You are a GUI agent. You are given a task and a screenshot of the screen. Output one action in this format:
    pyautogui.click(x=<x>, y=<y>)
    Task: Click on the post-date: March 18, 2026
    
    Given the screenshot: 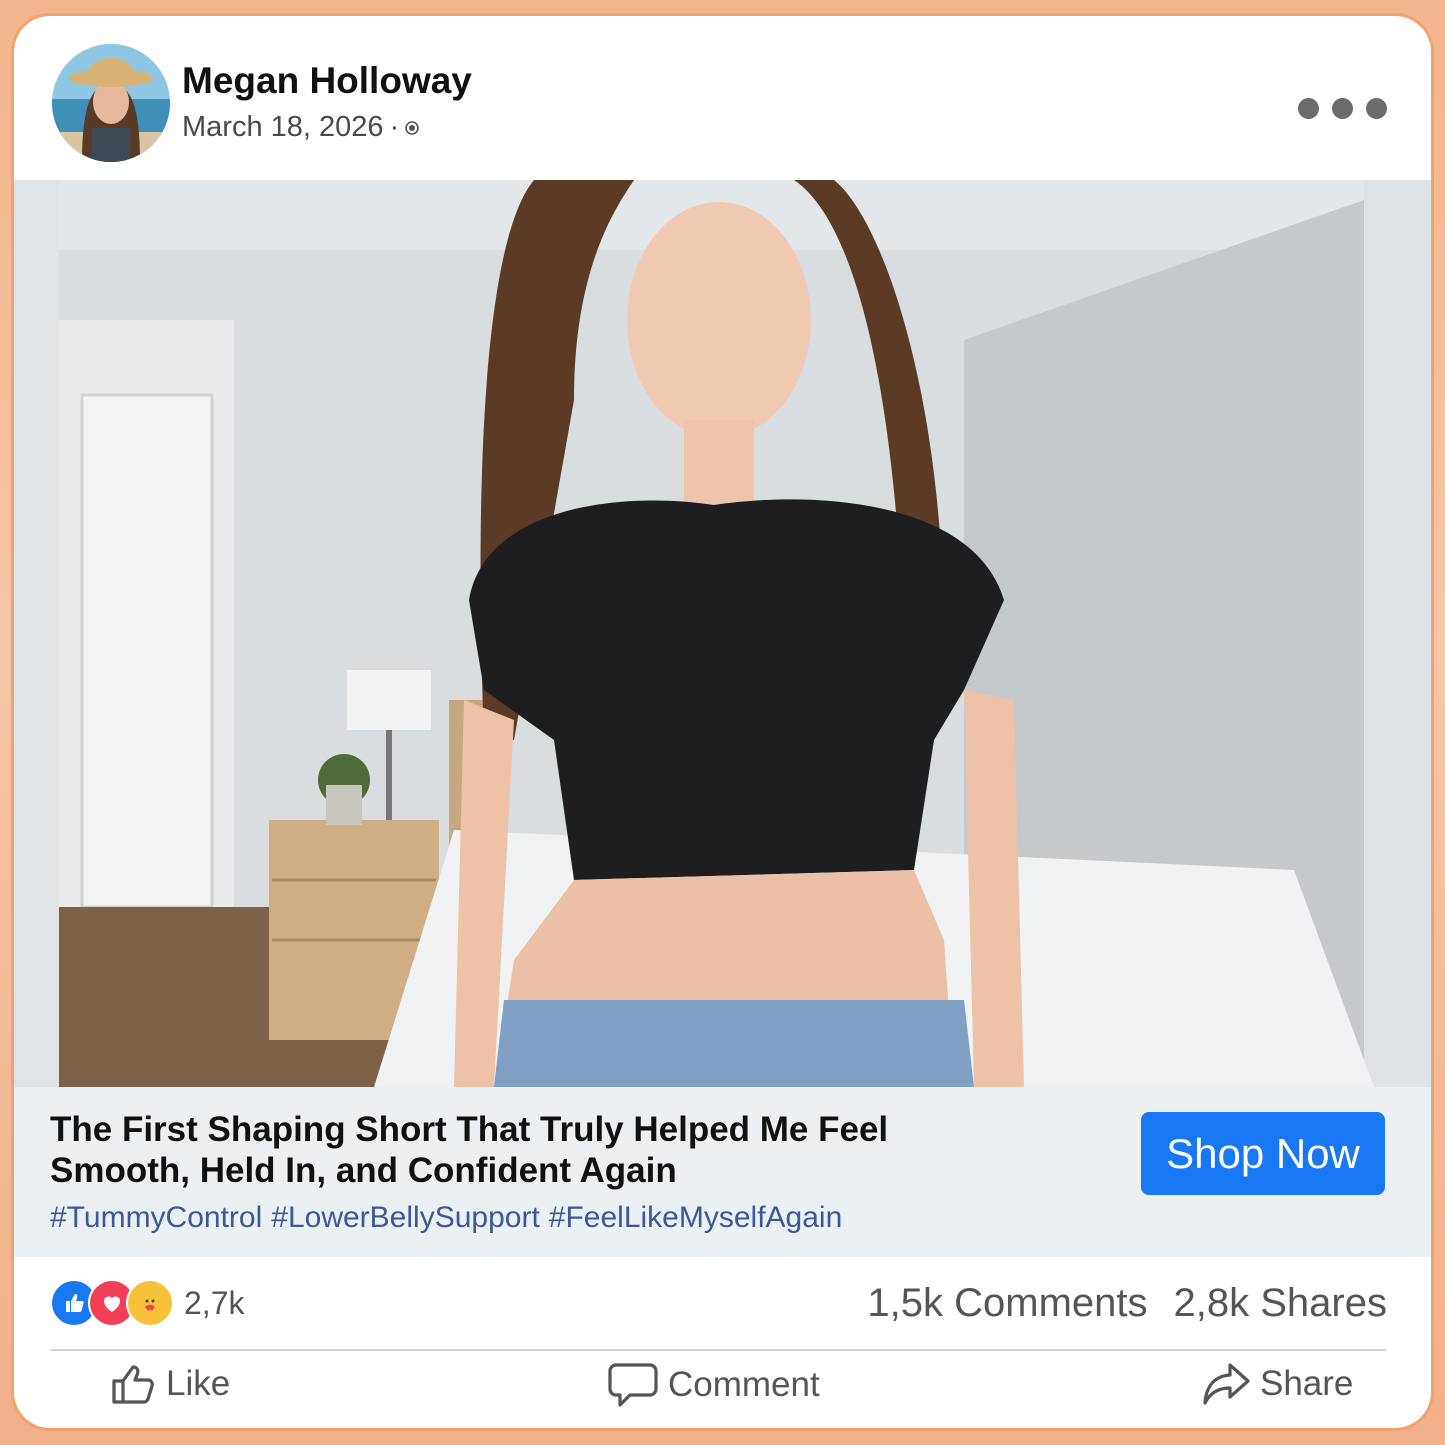 What is the action you would take?
    pyautogui.click(x=283, y=127)
    